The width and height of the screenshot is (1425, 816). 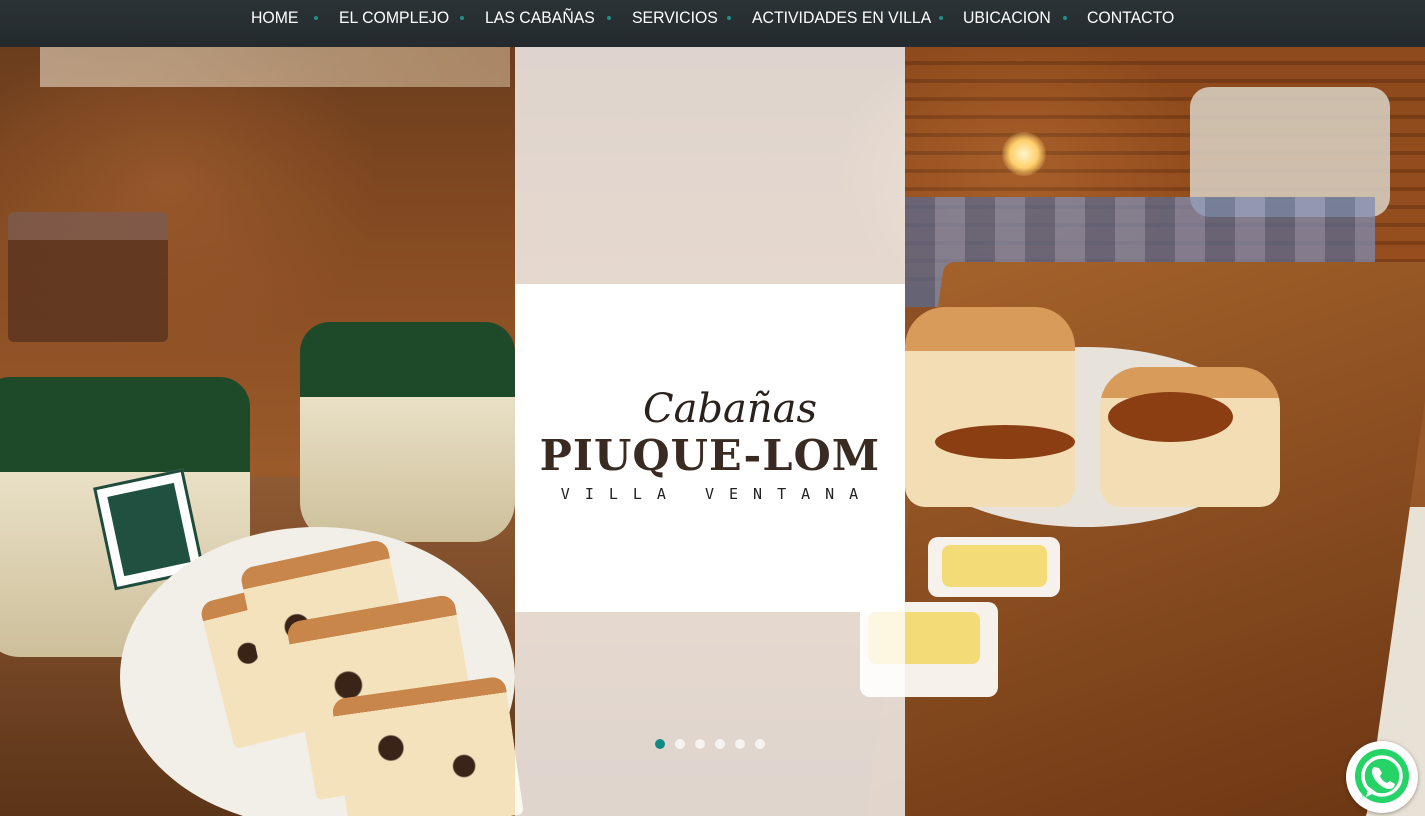 I want to click on whatsapp-icon, so click(x=1382, y=776).